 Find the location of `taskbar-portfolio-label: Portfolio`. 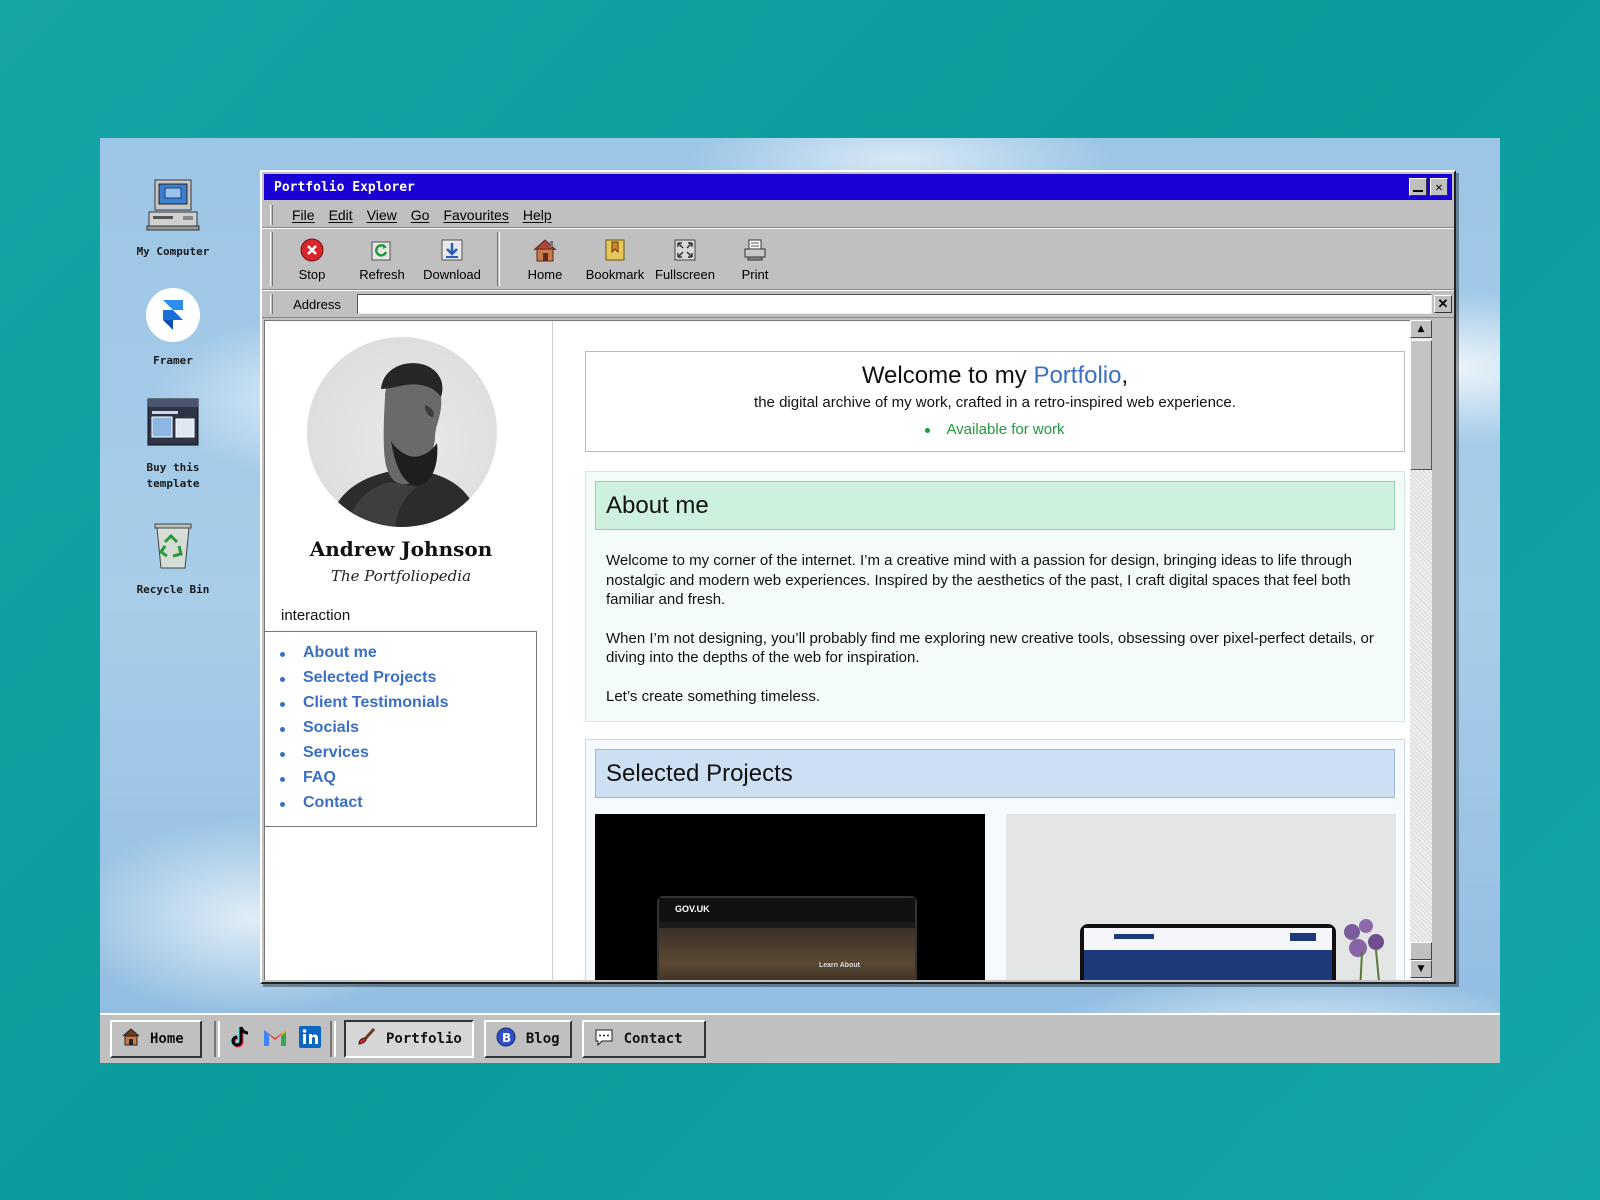

taskbar-portfolio-label: Portfolio is located at coordinates (424, 1039).